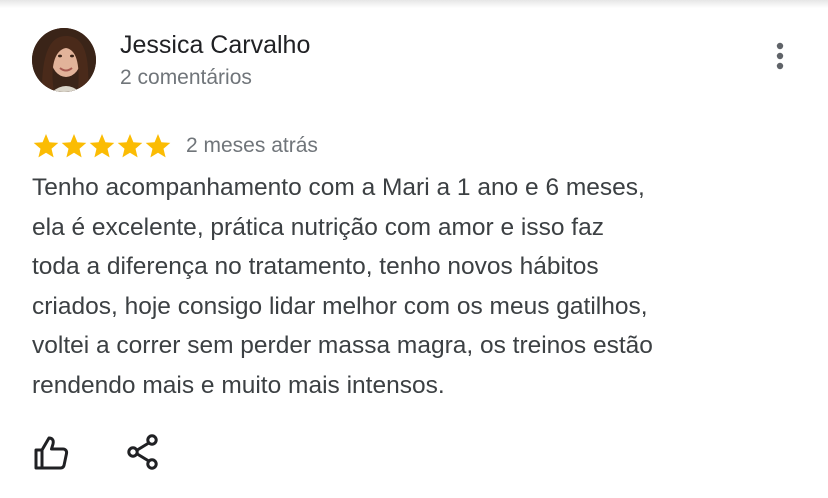 The image size is (828, 498). What do you see at coordinates (252, 145) in the screenshot?
I see `review-date: 2 meses atrás` at bounding box center [252, 145].